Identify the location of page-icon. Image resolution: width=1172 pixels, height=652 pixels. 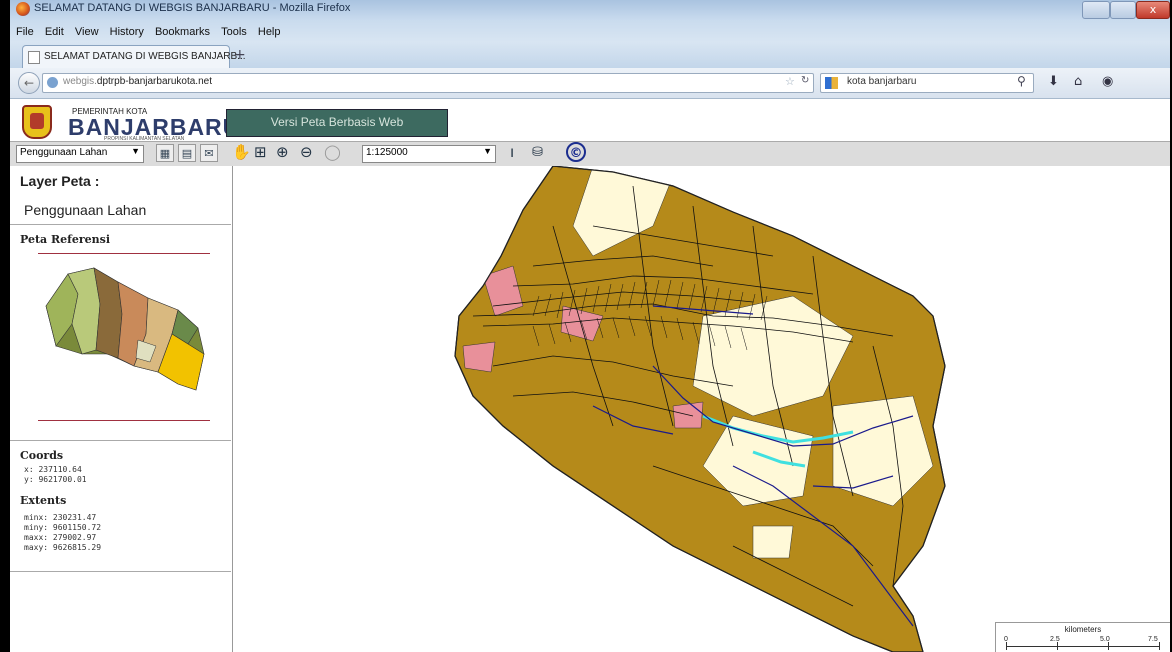
(34, 57).